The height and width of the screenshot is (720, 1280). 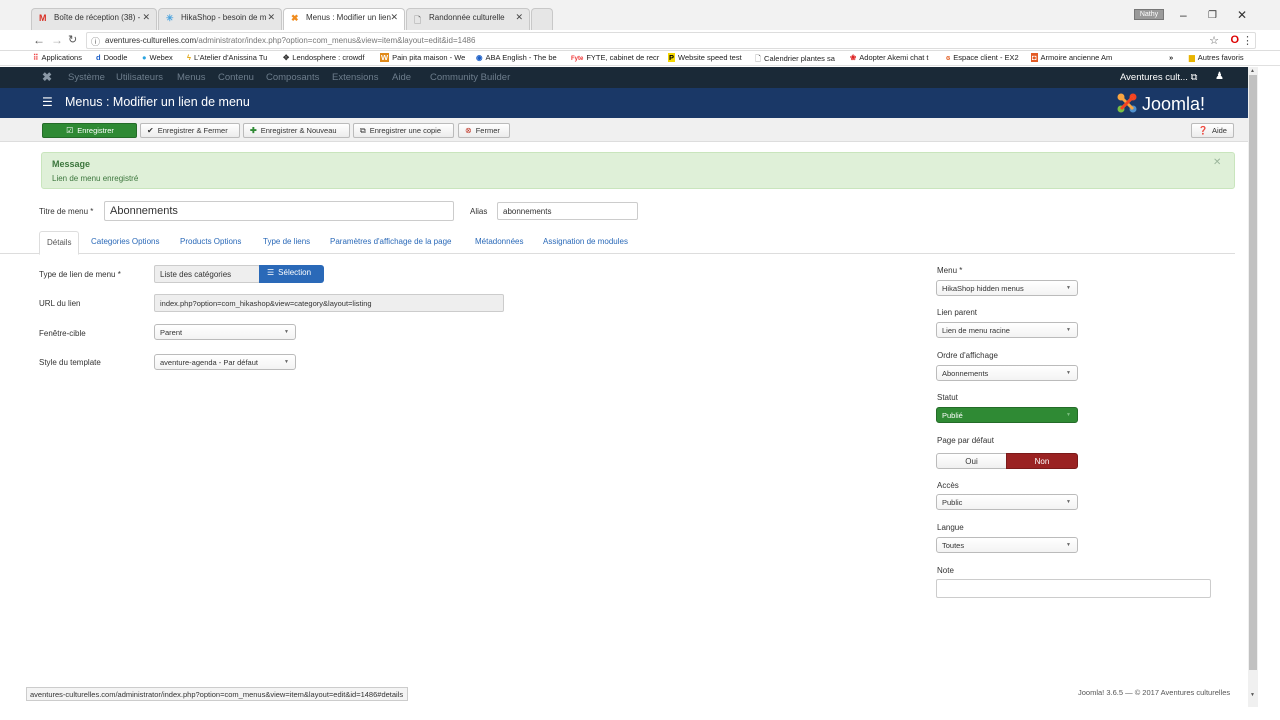 What do you see at coordinates (1212, 130) in the screenshot?
I see `help-button: ❓ Aide` at bounding box center [1212, 130].